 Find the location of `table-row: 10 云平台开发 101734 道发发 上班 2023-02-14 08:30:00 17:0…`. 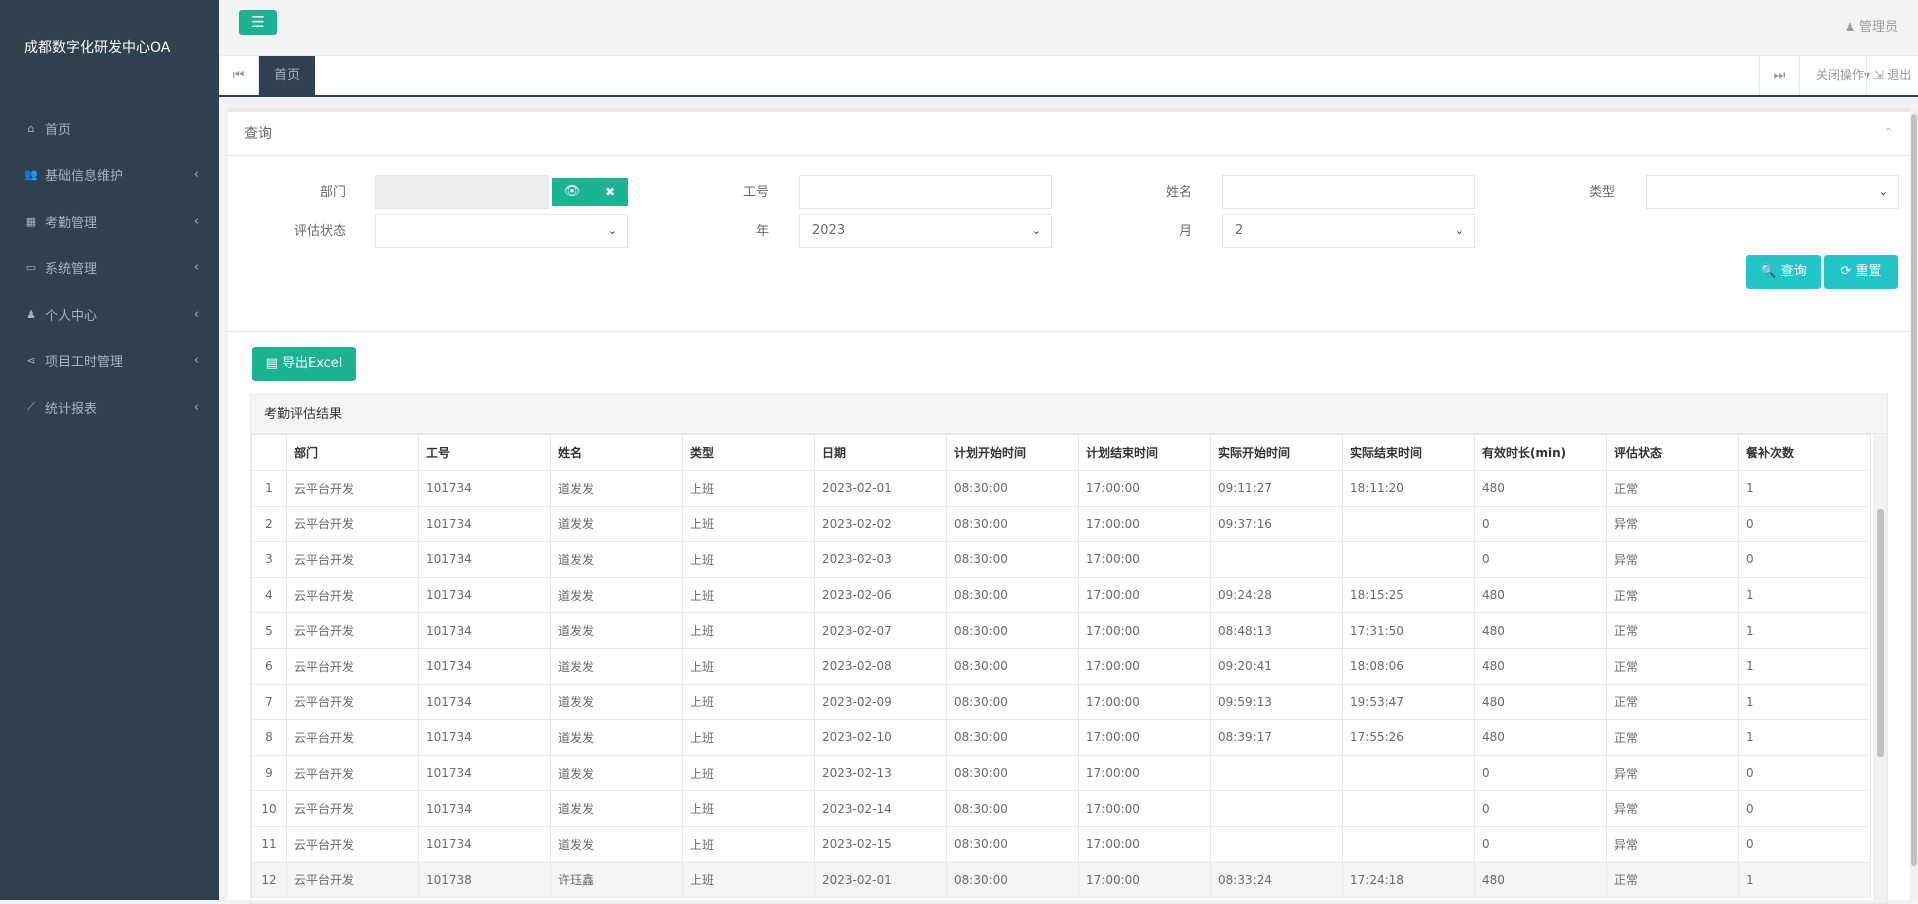

table-row: 10 云平台开发 101734 道发发 上班 2023-02-14 08:30:00 17:0… is located at coordinates (1061, 808).